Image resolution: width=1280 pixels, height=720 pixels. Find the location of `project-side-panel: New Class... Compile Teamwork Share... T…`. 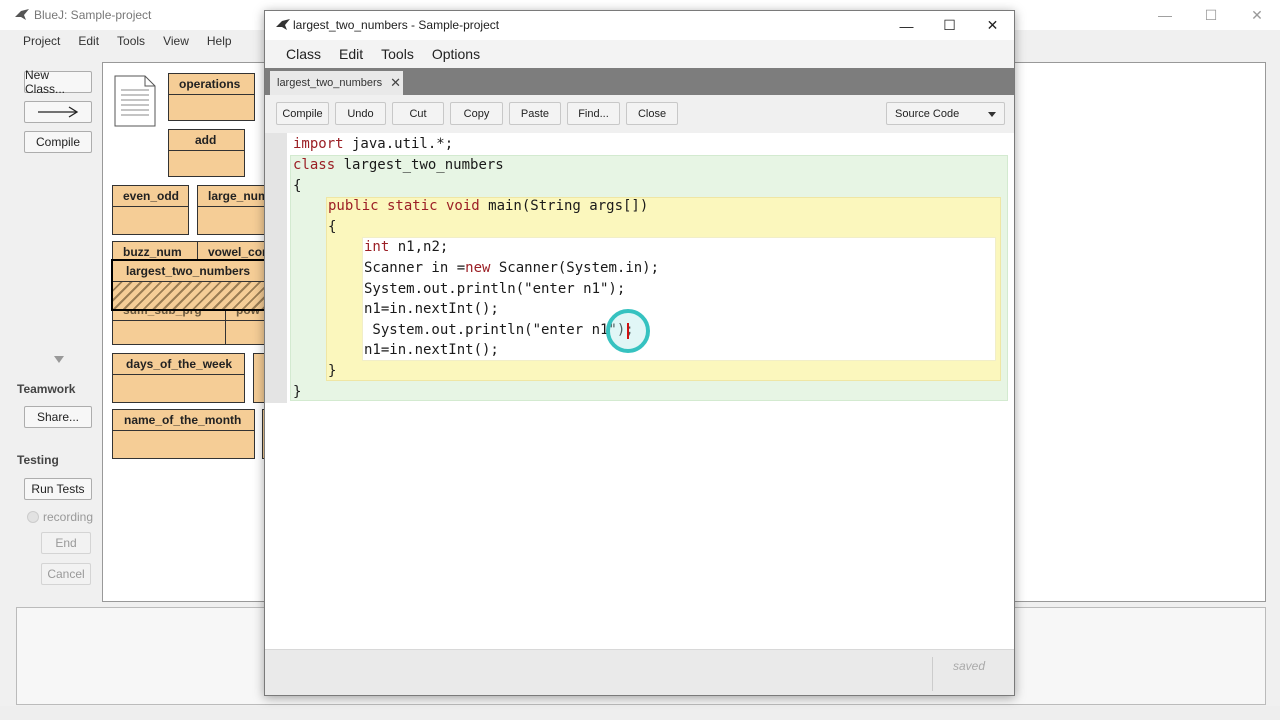

project-side-panel: New Class... Compile Teamwork Share... T… is located at coordinates (58, 334).